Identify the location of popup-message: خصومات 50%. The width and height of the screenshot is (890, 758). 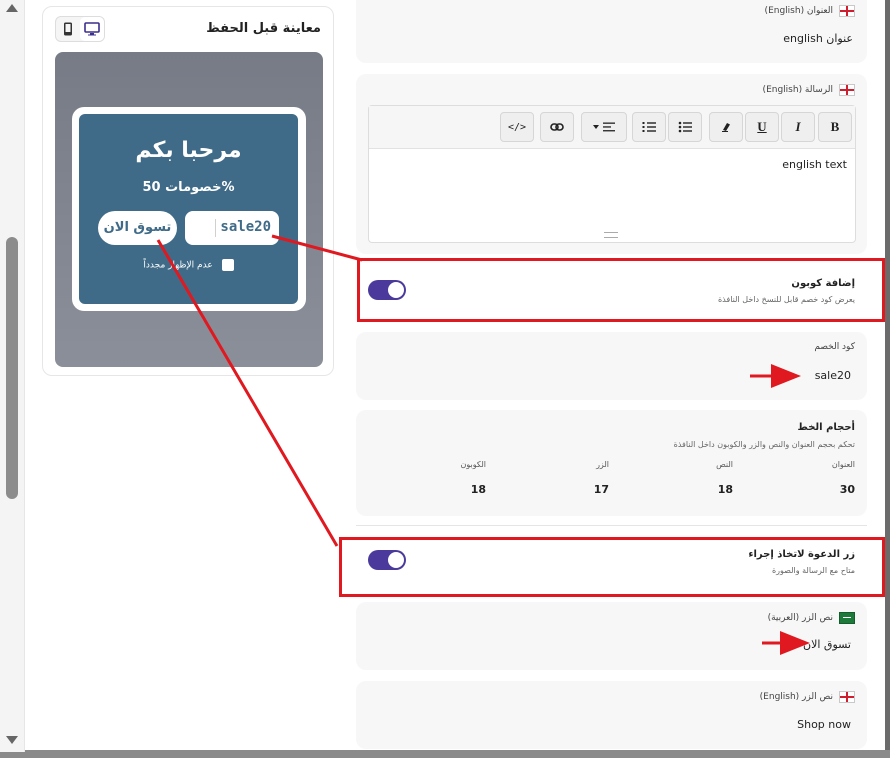
(188, 187).